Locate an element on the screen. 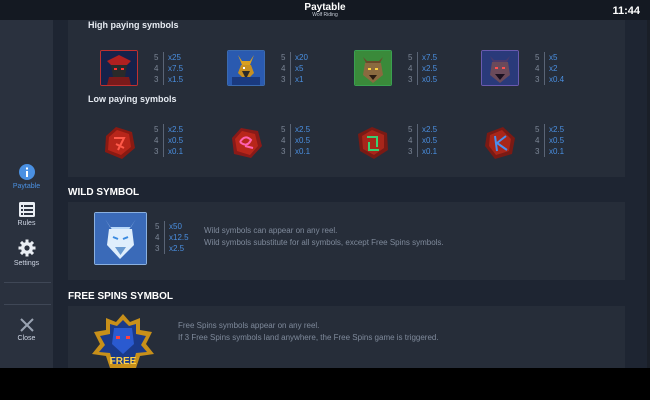 This screenshot has height=400, width=650. werewolf-green-icon is located at coordinates (373, 68).